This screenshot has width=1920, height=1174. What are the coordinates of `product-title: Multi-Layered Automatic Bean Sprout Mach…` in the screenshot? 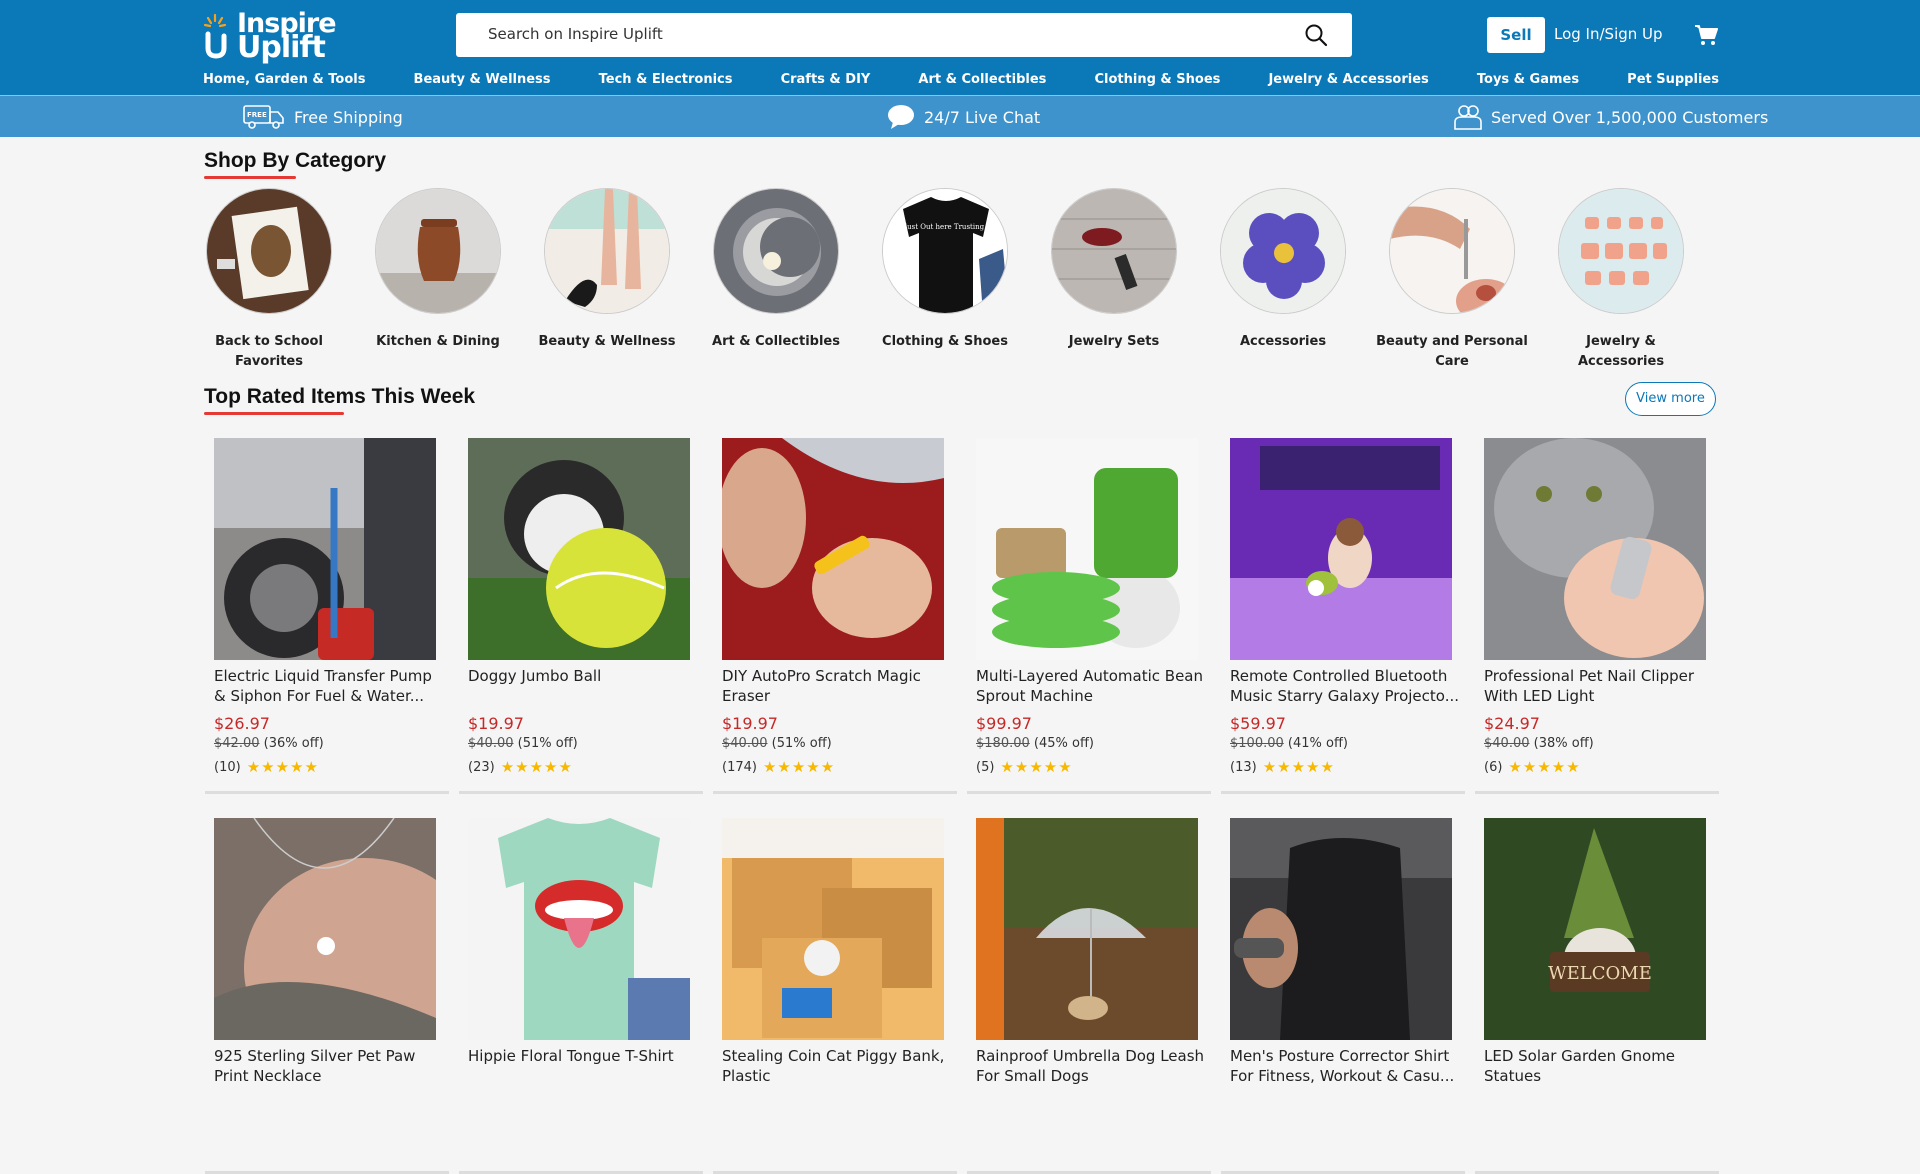 It's located at (1092, 686).